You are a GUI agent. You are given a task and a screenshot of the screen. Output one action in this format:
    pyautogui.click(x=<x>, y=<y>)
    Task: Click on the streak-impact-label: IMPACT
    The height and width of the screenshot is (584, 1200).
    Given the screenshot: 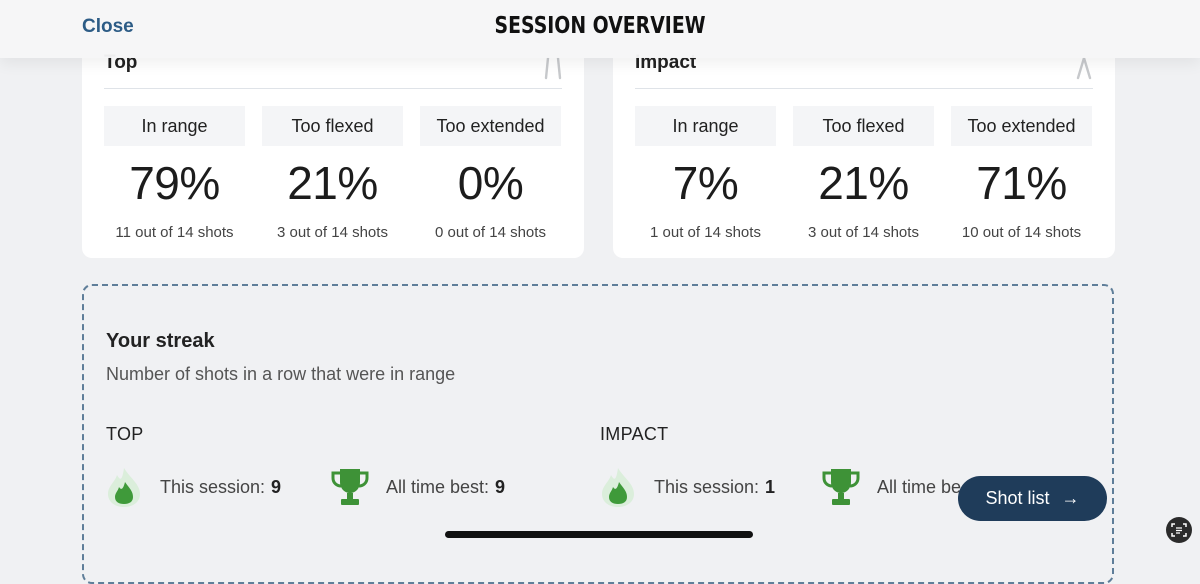 What is the action you would take?
    pyautogui.click(x=634, y=434)
    